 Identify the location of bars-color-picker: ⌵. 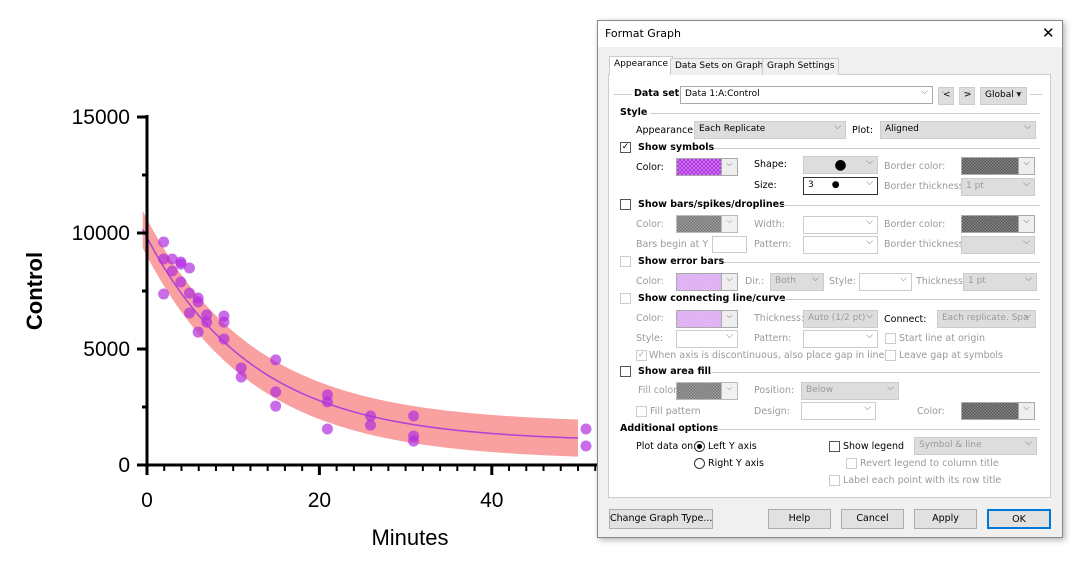
(707, 224).